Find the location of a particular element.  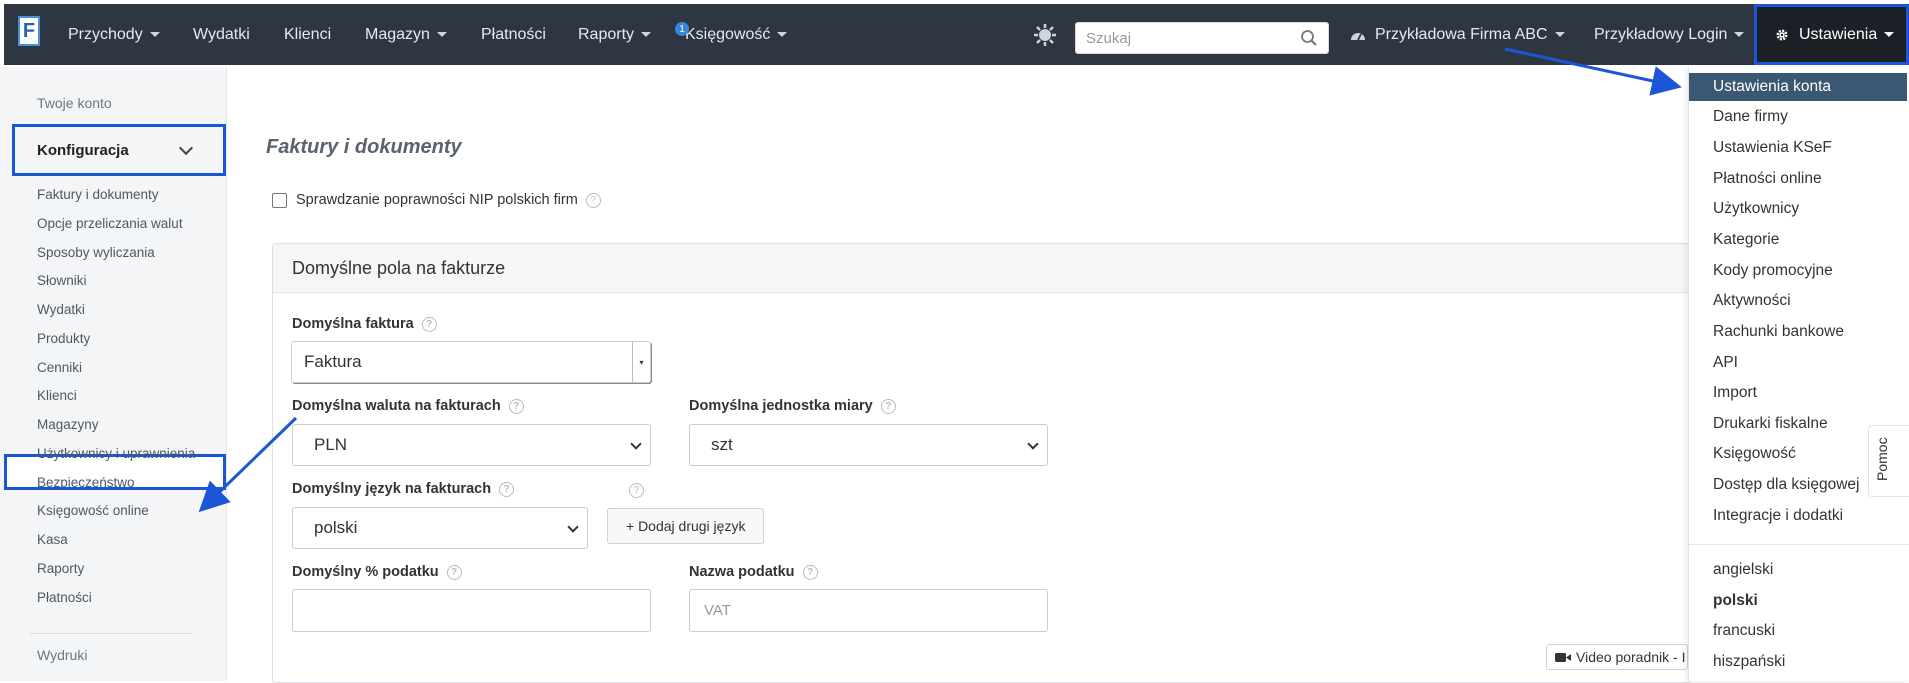

search-input is located at coordinates (1181, 38).